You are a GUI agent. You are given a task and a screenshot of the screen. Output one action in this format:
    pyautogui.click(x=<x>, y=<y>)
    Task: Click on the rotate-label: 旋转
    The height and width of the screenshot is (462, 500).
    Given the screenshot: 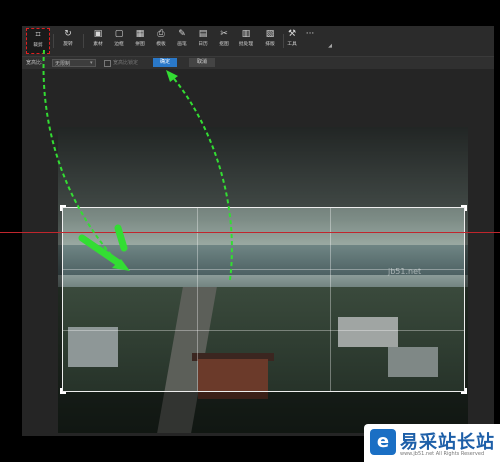 What is the action you would take?
    pyautogui.click(x=68, y=44)
    